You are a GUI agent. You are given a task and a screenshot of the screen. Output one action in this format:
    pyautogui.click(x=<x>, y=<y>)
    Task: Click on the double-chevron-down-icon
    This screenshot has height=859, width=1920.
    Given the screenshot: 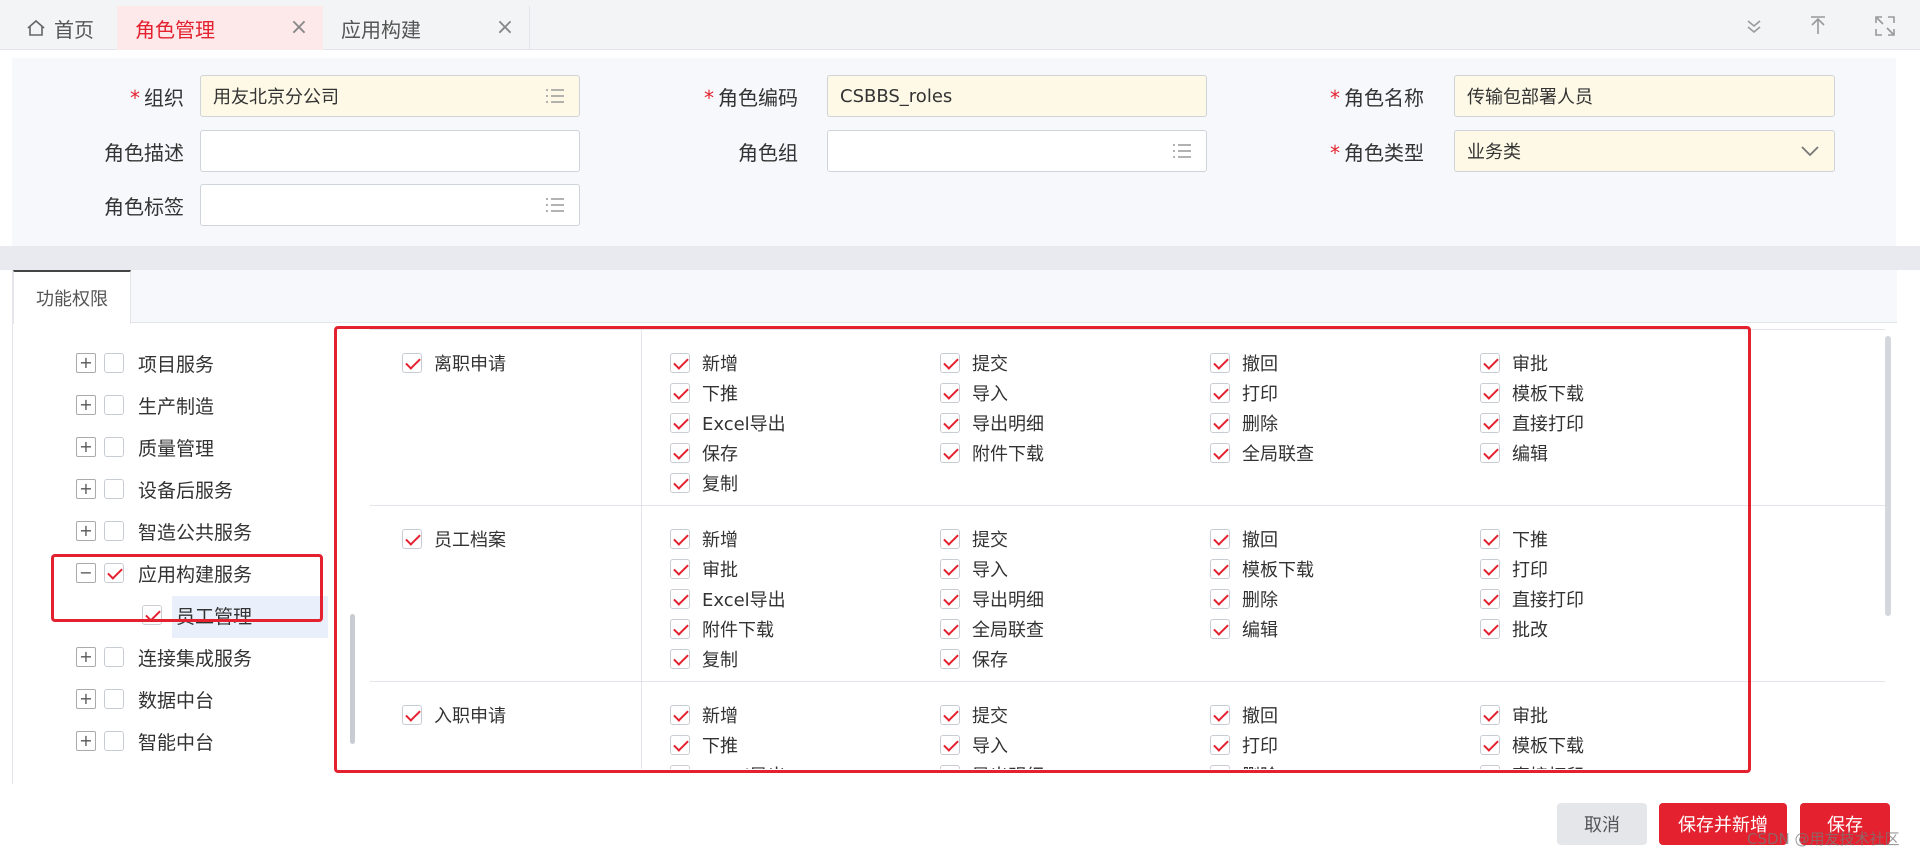 What is the action you would take?
    pyautogui.click(x=1754, y=26)
    